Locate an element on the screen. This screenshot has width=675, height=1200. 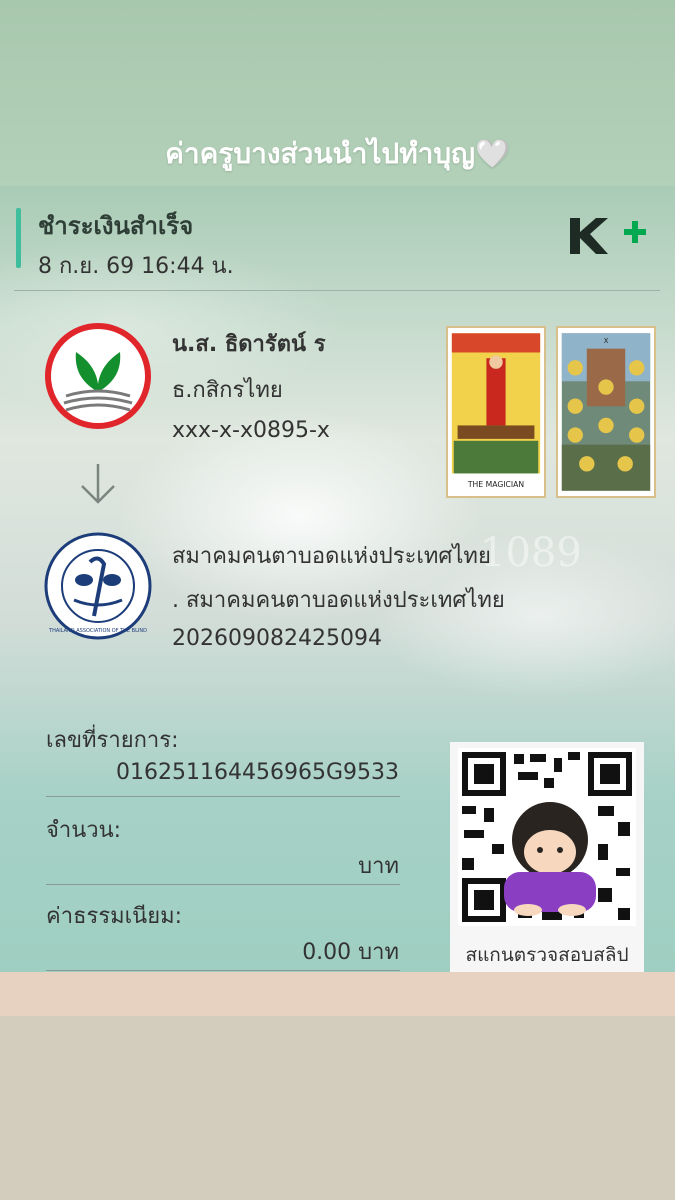
recipient-name: สมาคมคนตาบอดแห่งประเทศไทย is located at coordinates (331, 556).